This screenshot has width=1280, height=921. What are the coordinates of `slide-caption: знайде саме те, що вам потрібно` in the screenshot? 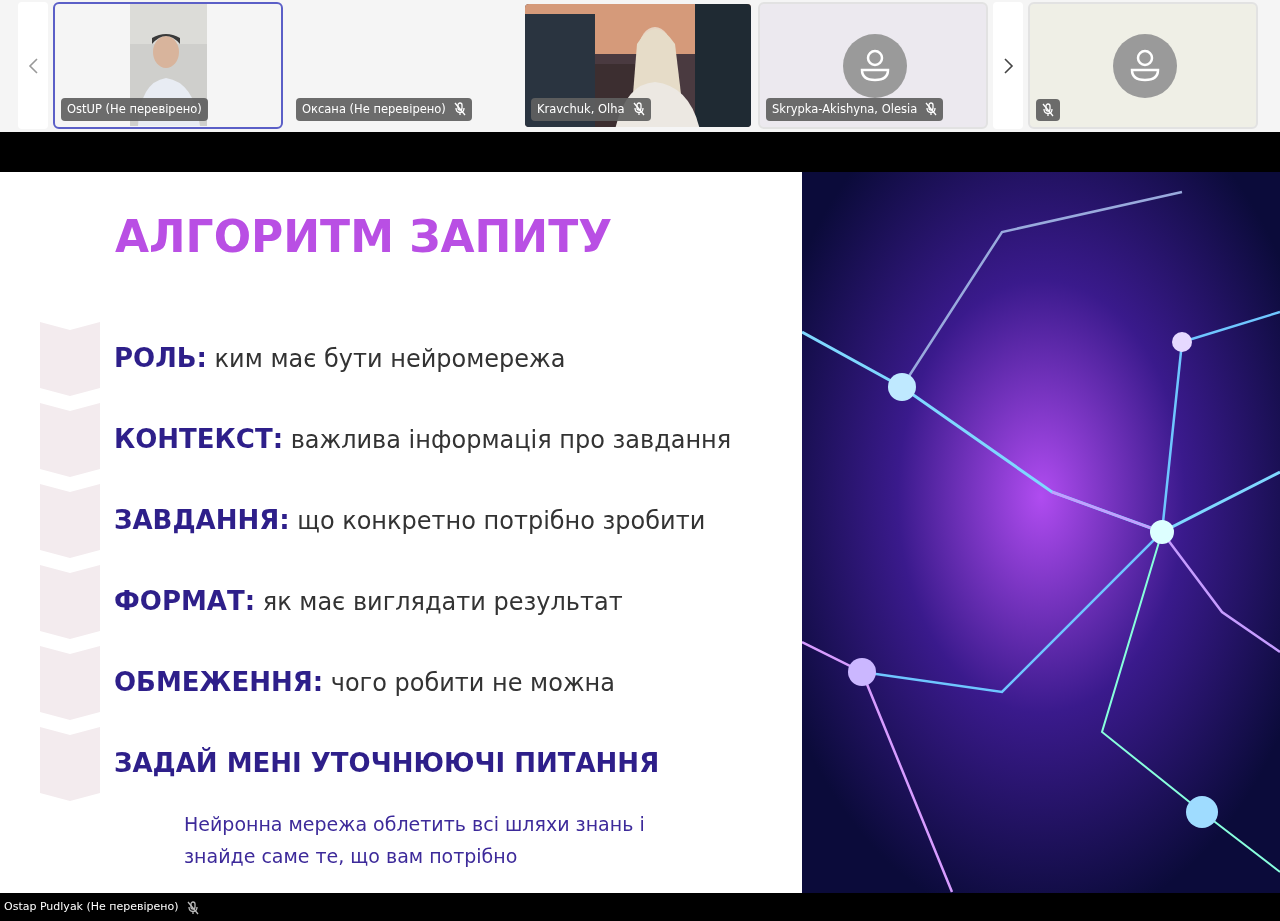 It's located at (351, 856).